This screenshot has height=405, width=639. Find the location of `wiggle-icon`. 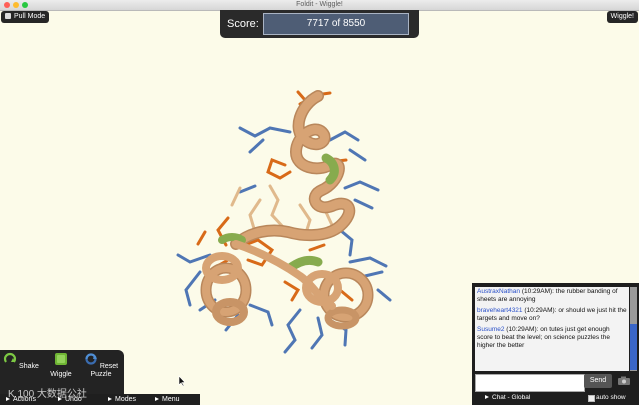

wiggle-icon is located at coordinates (61, 359).